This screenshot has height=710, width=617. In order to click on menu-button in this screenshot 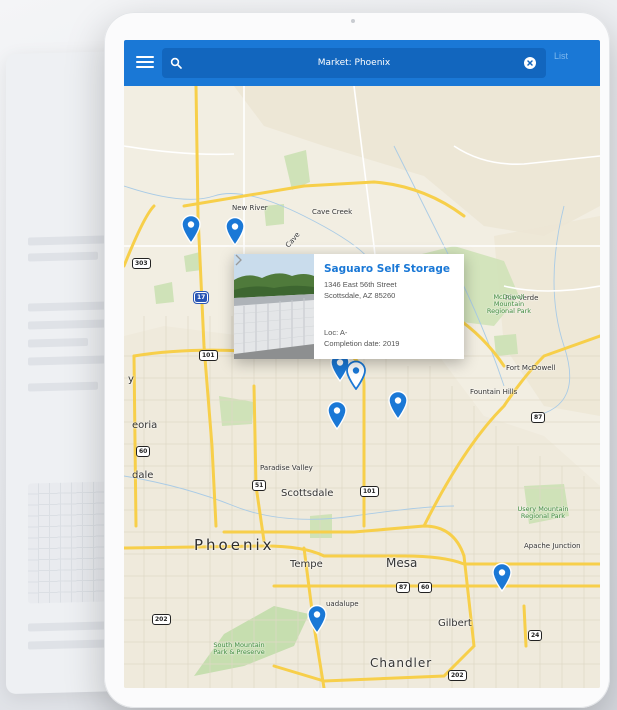, I will do `click(145, 62)`.